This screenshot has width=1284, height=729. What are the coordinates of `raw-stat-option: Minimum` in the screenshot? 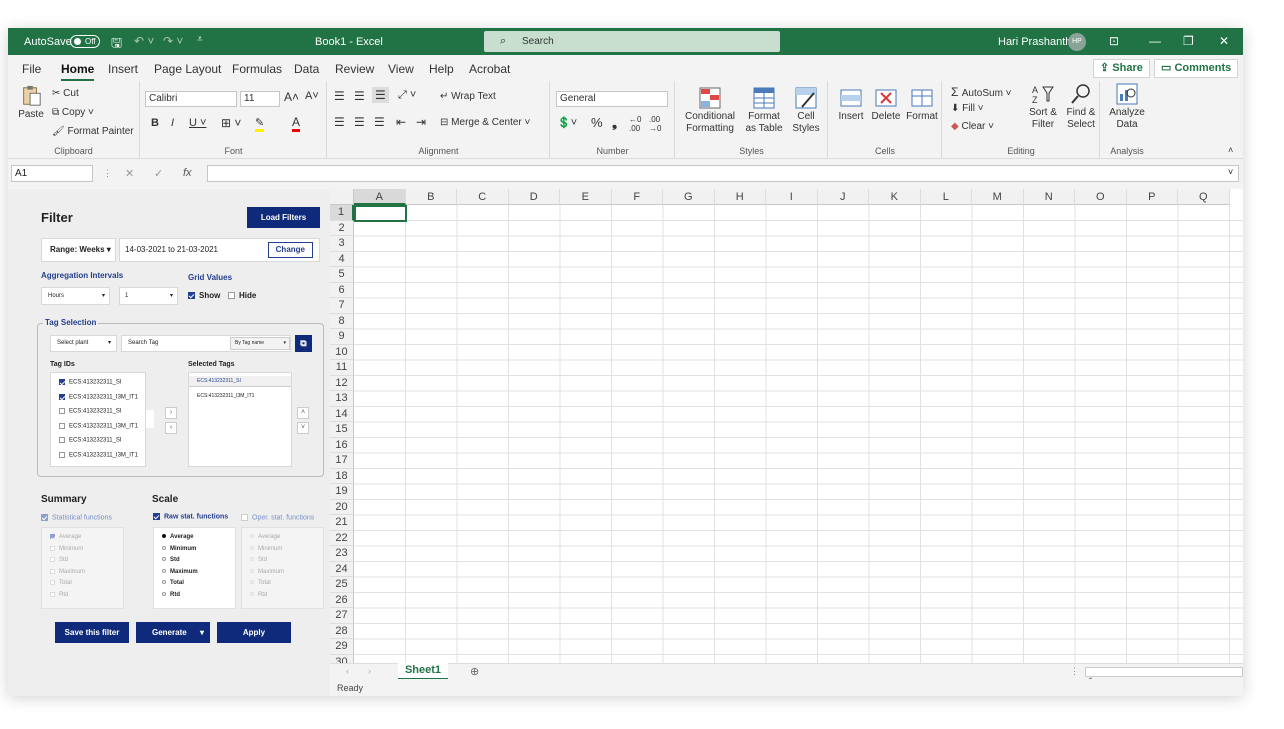 It's located at (179, 549).